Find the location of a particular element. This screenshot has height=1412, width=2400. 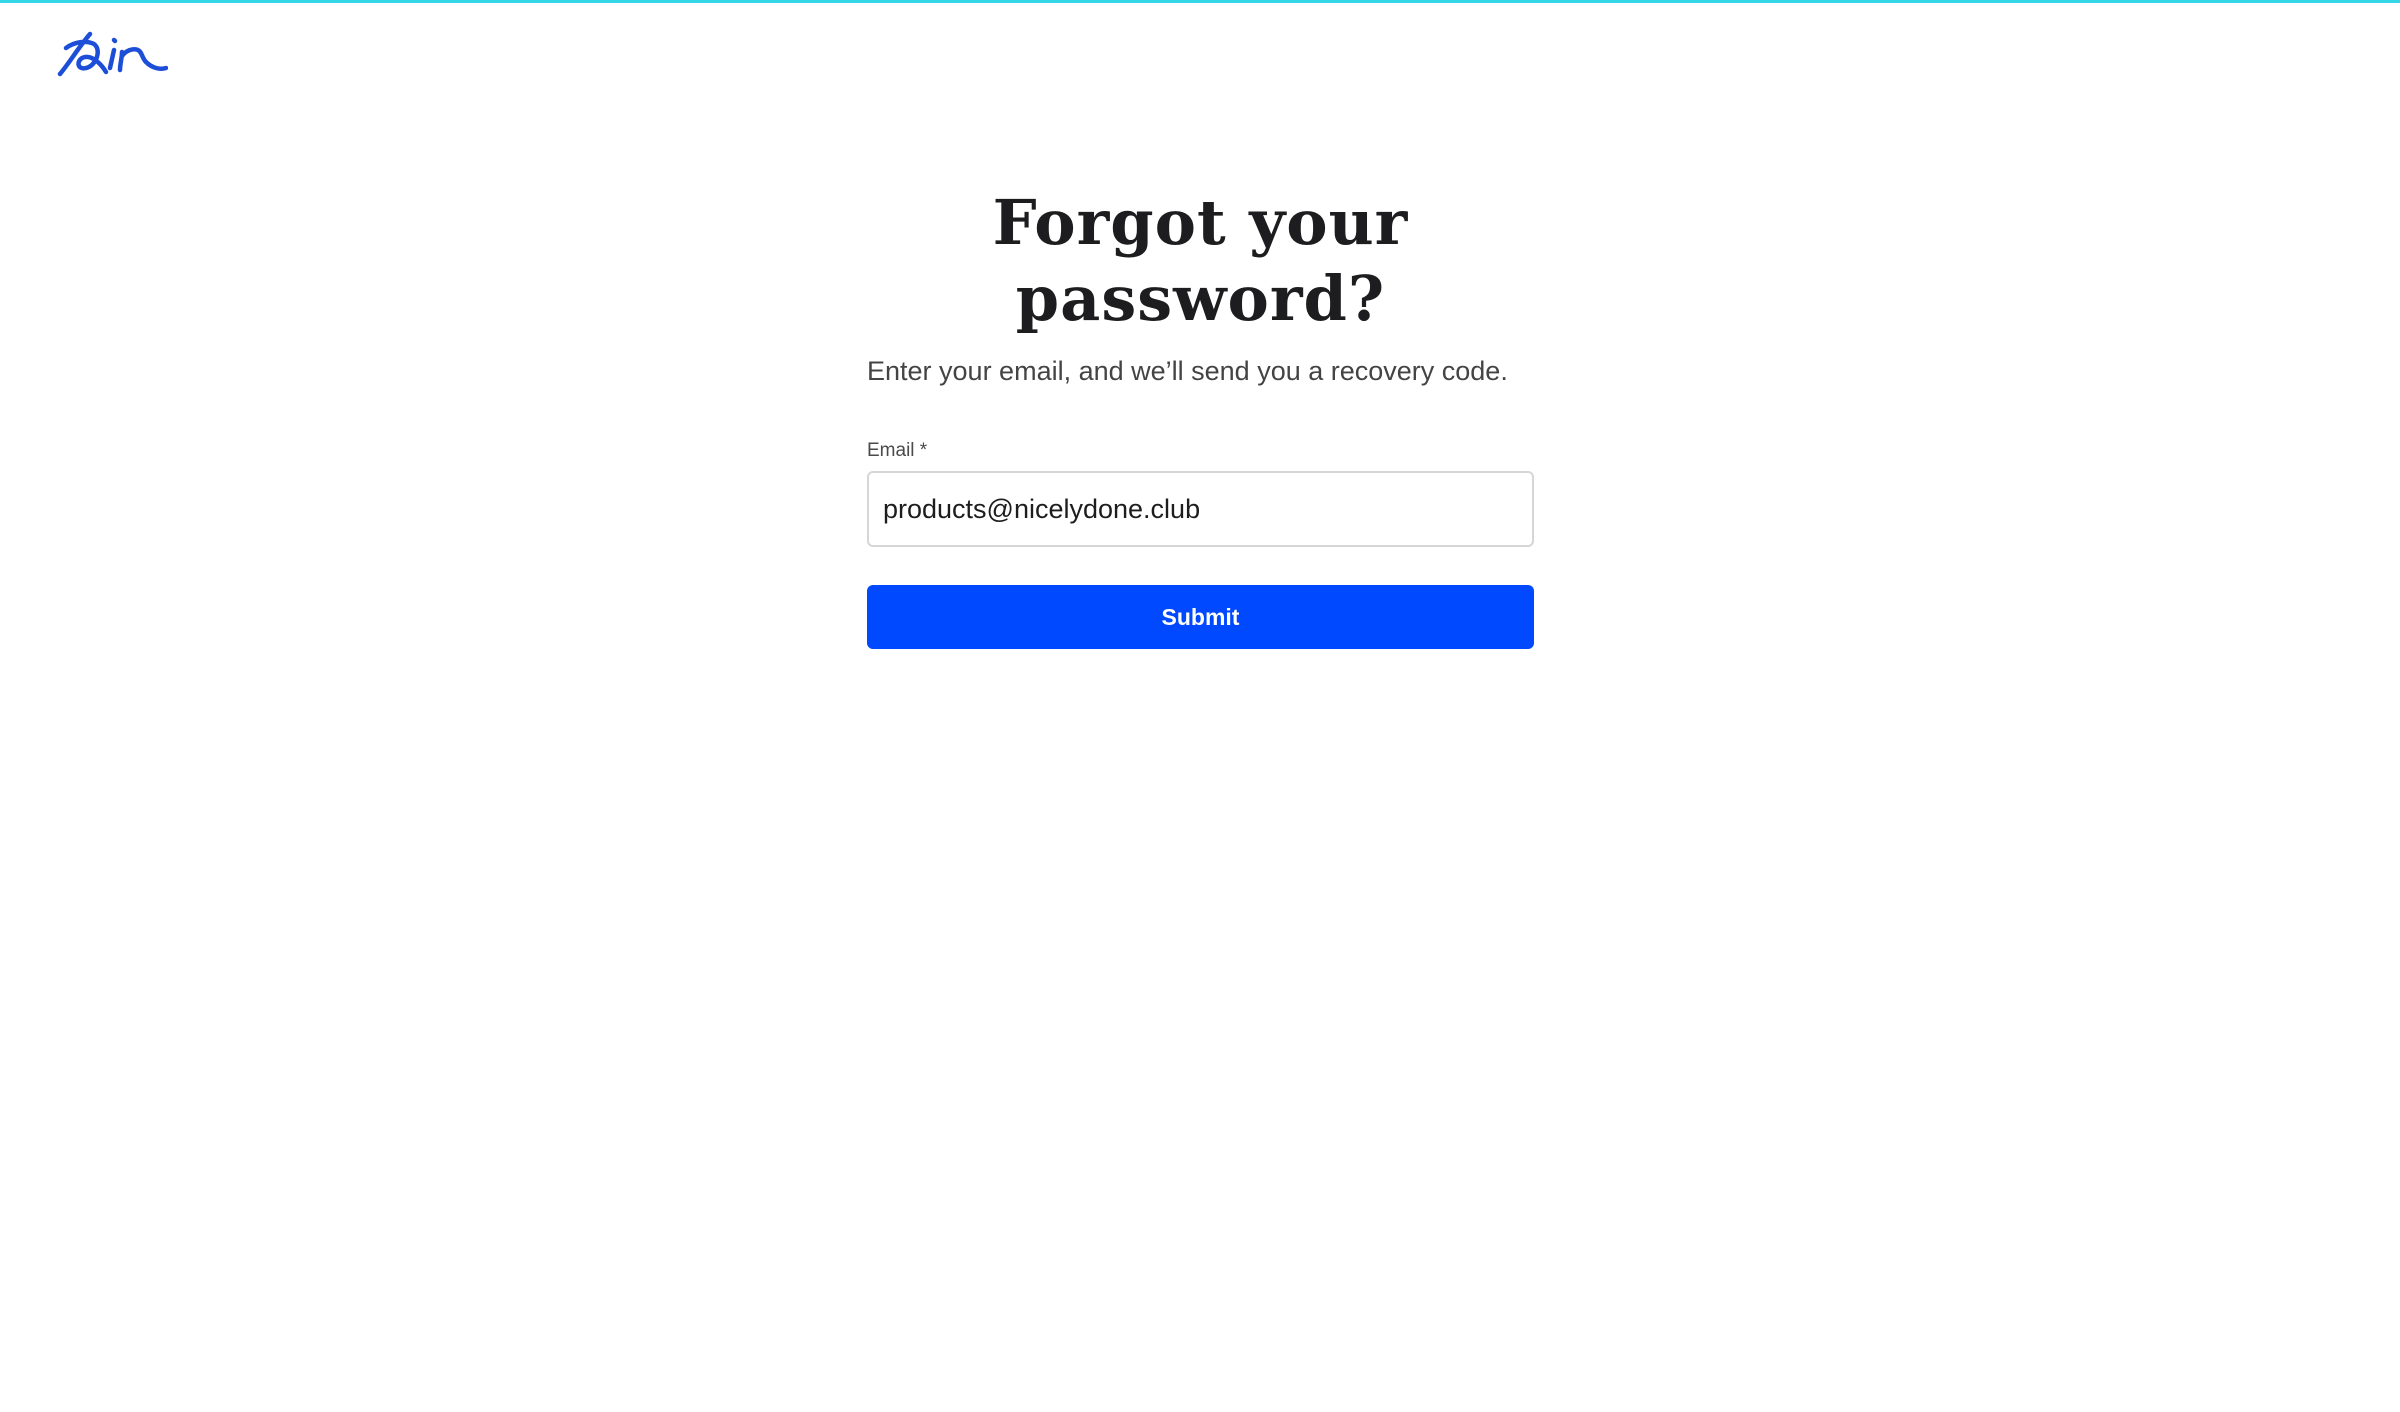

air-logo is located at coordinates (112, 54).